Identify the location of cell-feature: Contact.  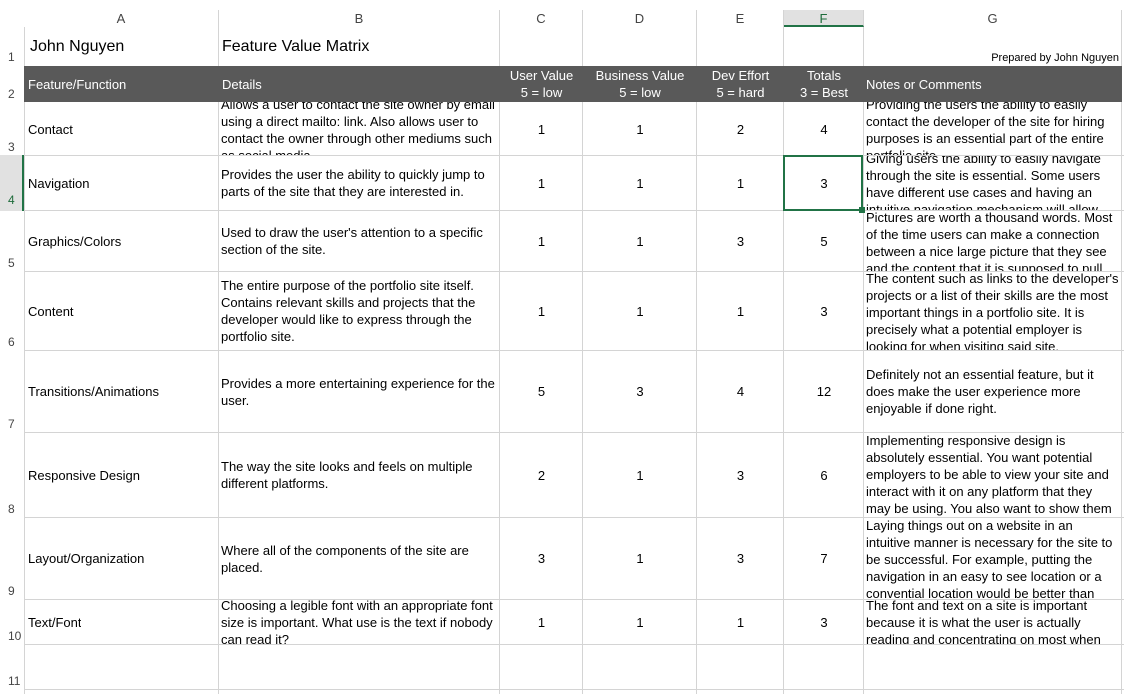
(50, 129).